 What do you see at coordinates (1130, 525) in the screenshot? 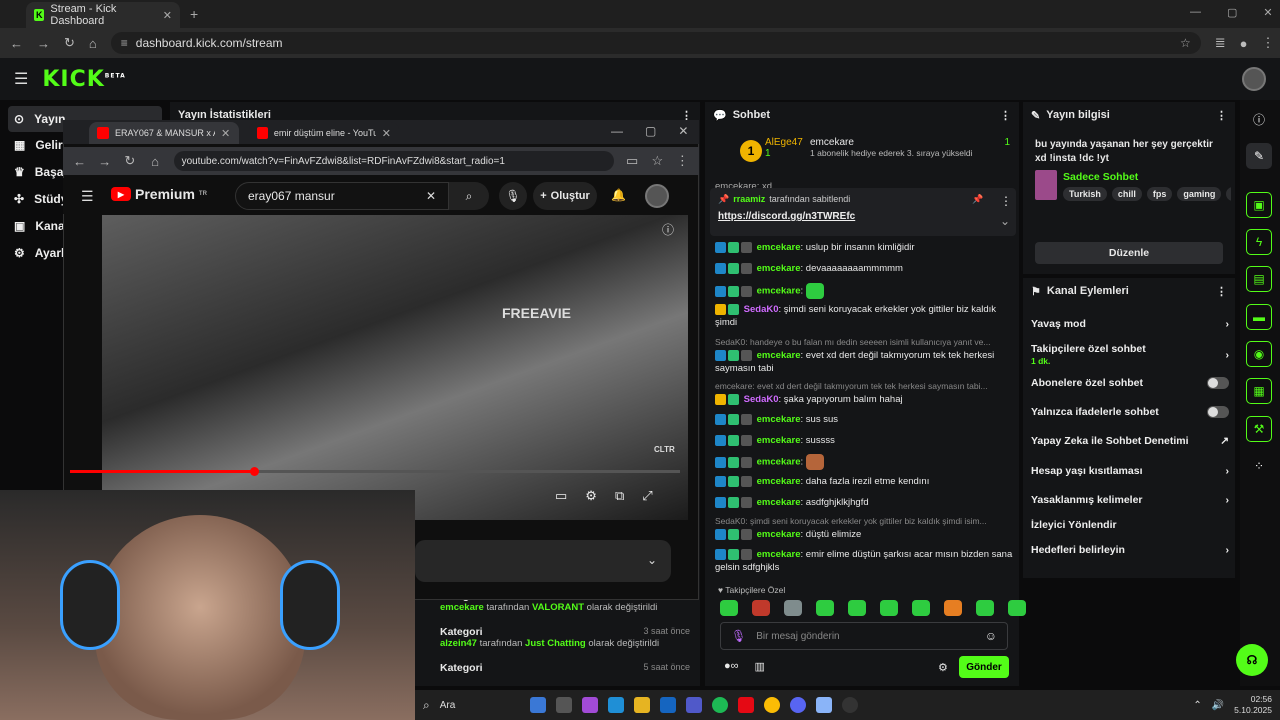
I see `action-raid: İzleyici Yönlendir` at bounding box center [1130, 525].